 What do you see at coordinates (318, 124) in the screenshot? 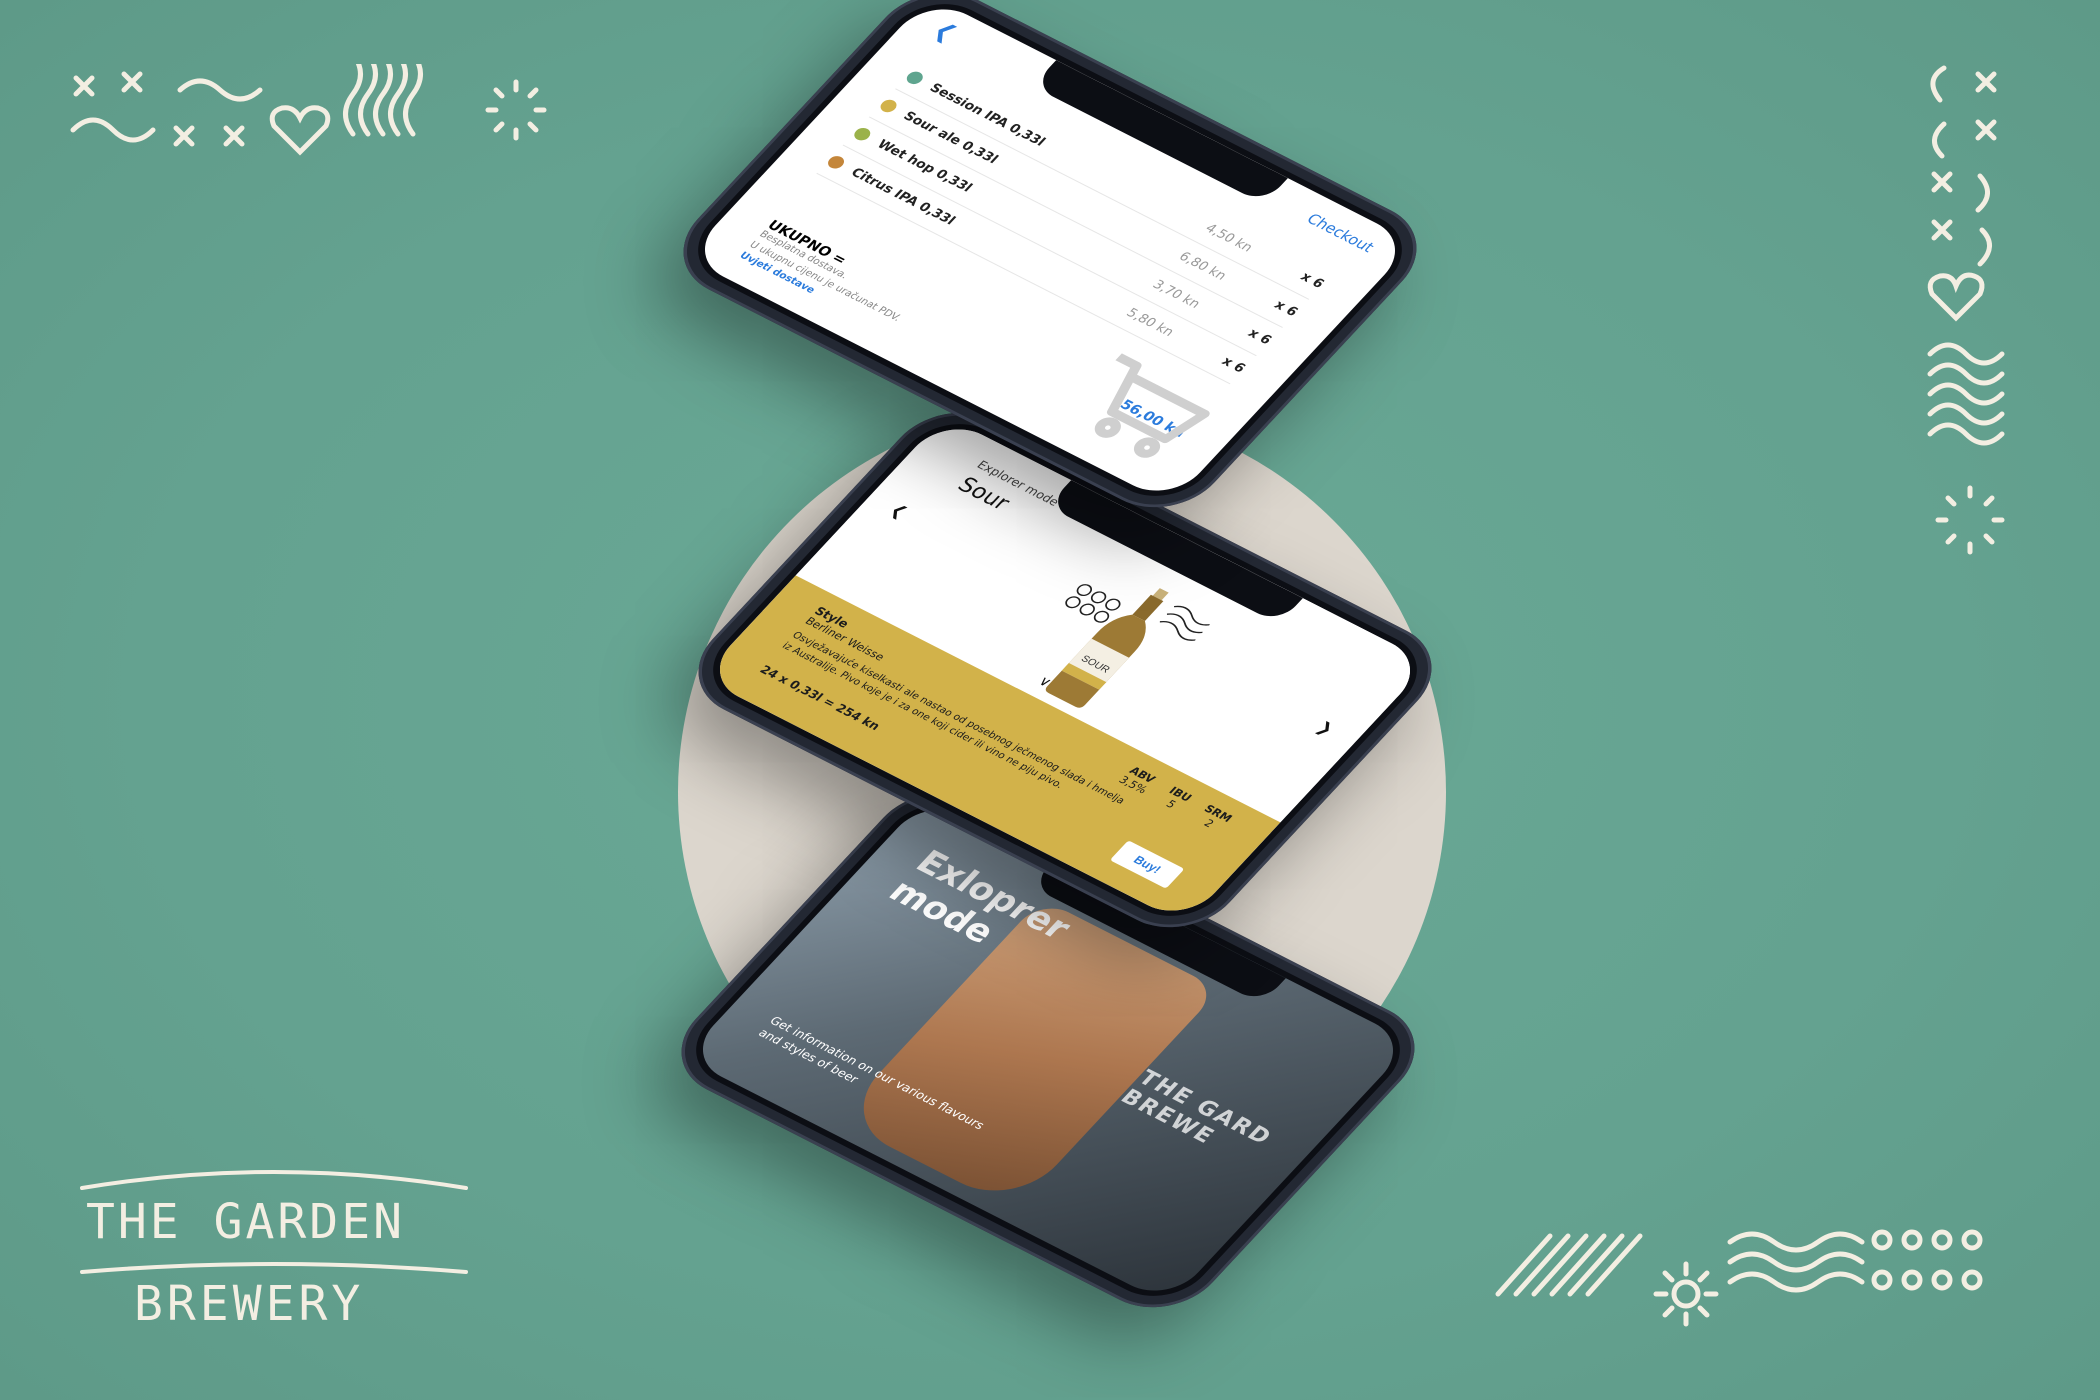
I see `decor-top-left` at bounding box center [318, 124].